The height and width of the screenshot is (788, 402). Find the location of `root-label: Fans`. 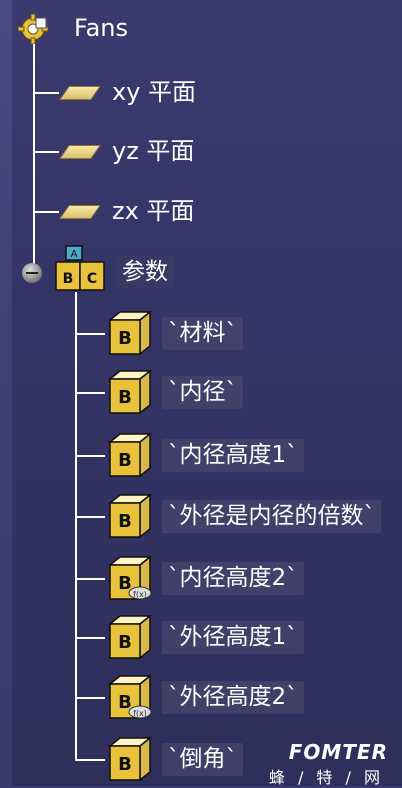

root-label: Fans is located at coordinates (101, 28).